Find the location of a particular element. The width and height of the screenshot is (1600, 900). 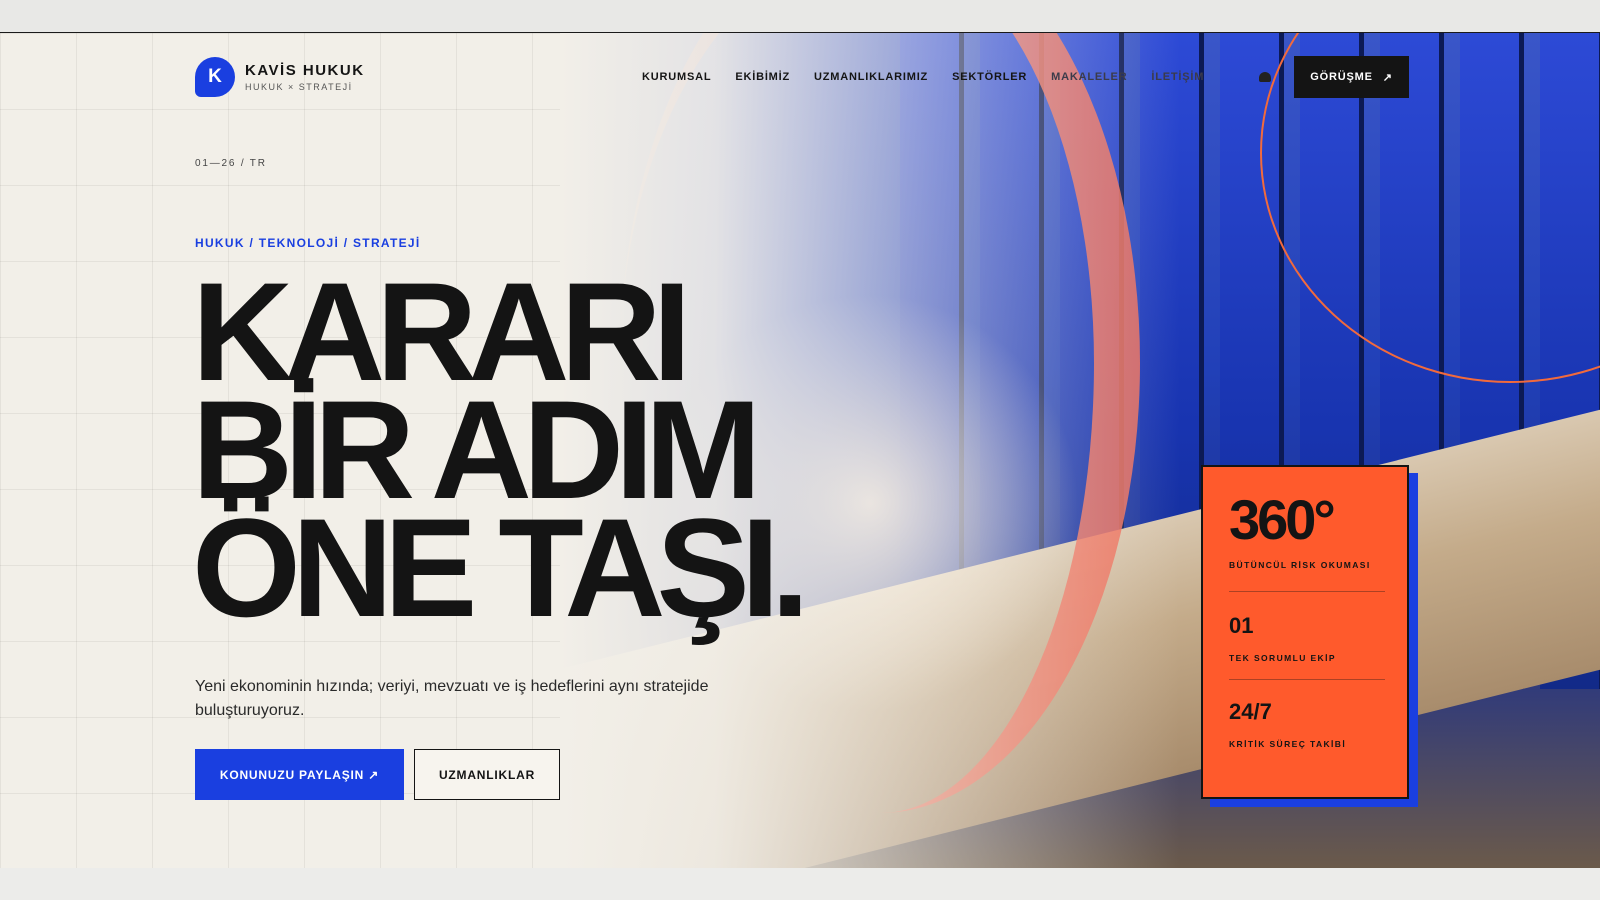

stat-label-1: BÜTÜNCÜL RİSK OKUMASI is located at coordinates (1300, 565).